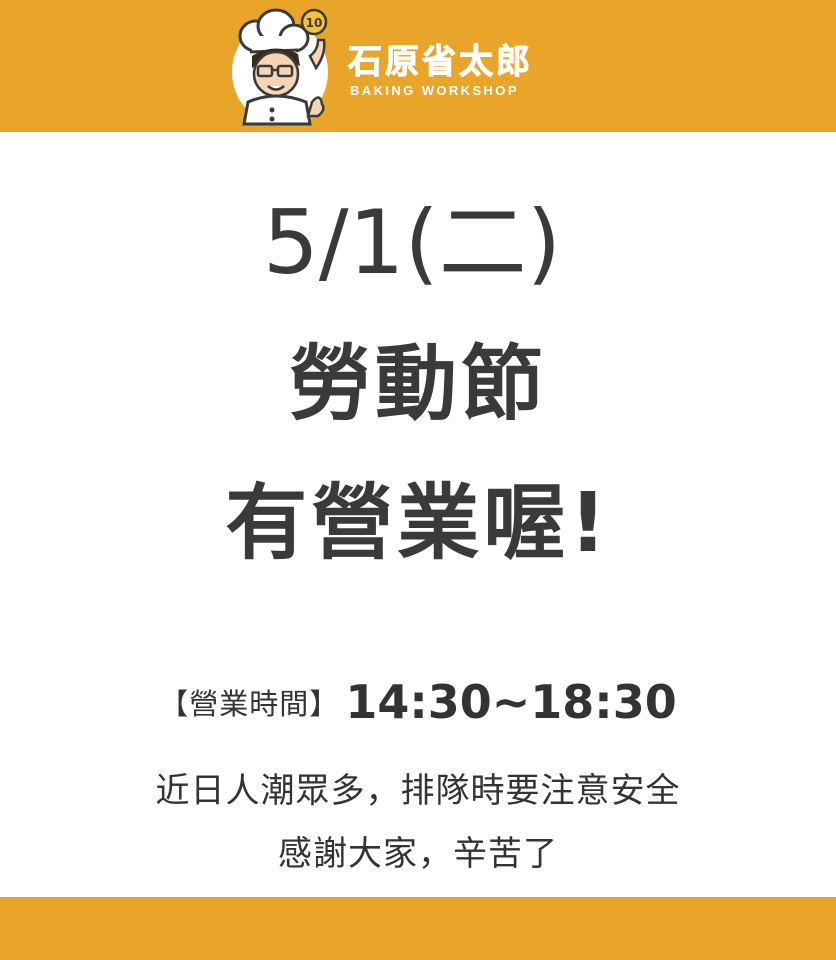  I want to click on footer-bar, so click(418, 928).